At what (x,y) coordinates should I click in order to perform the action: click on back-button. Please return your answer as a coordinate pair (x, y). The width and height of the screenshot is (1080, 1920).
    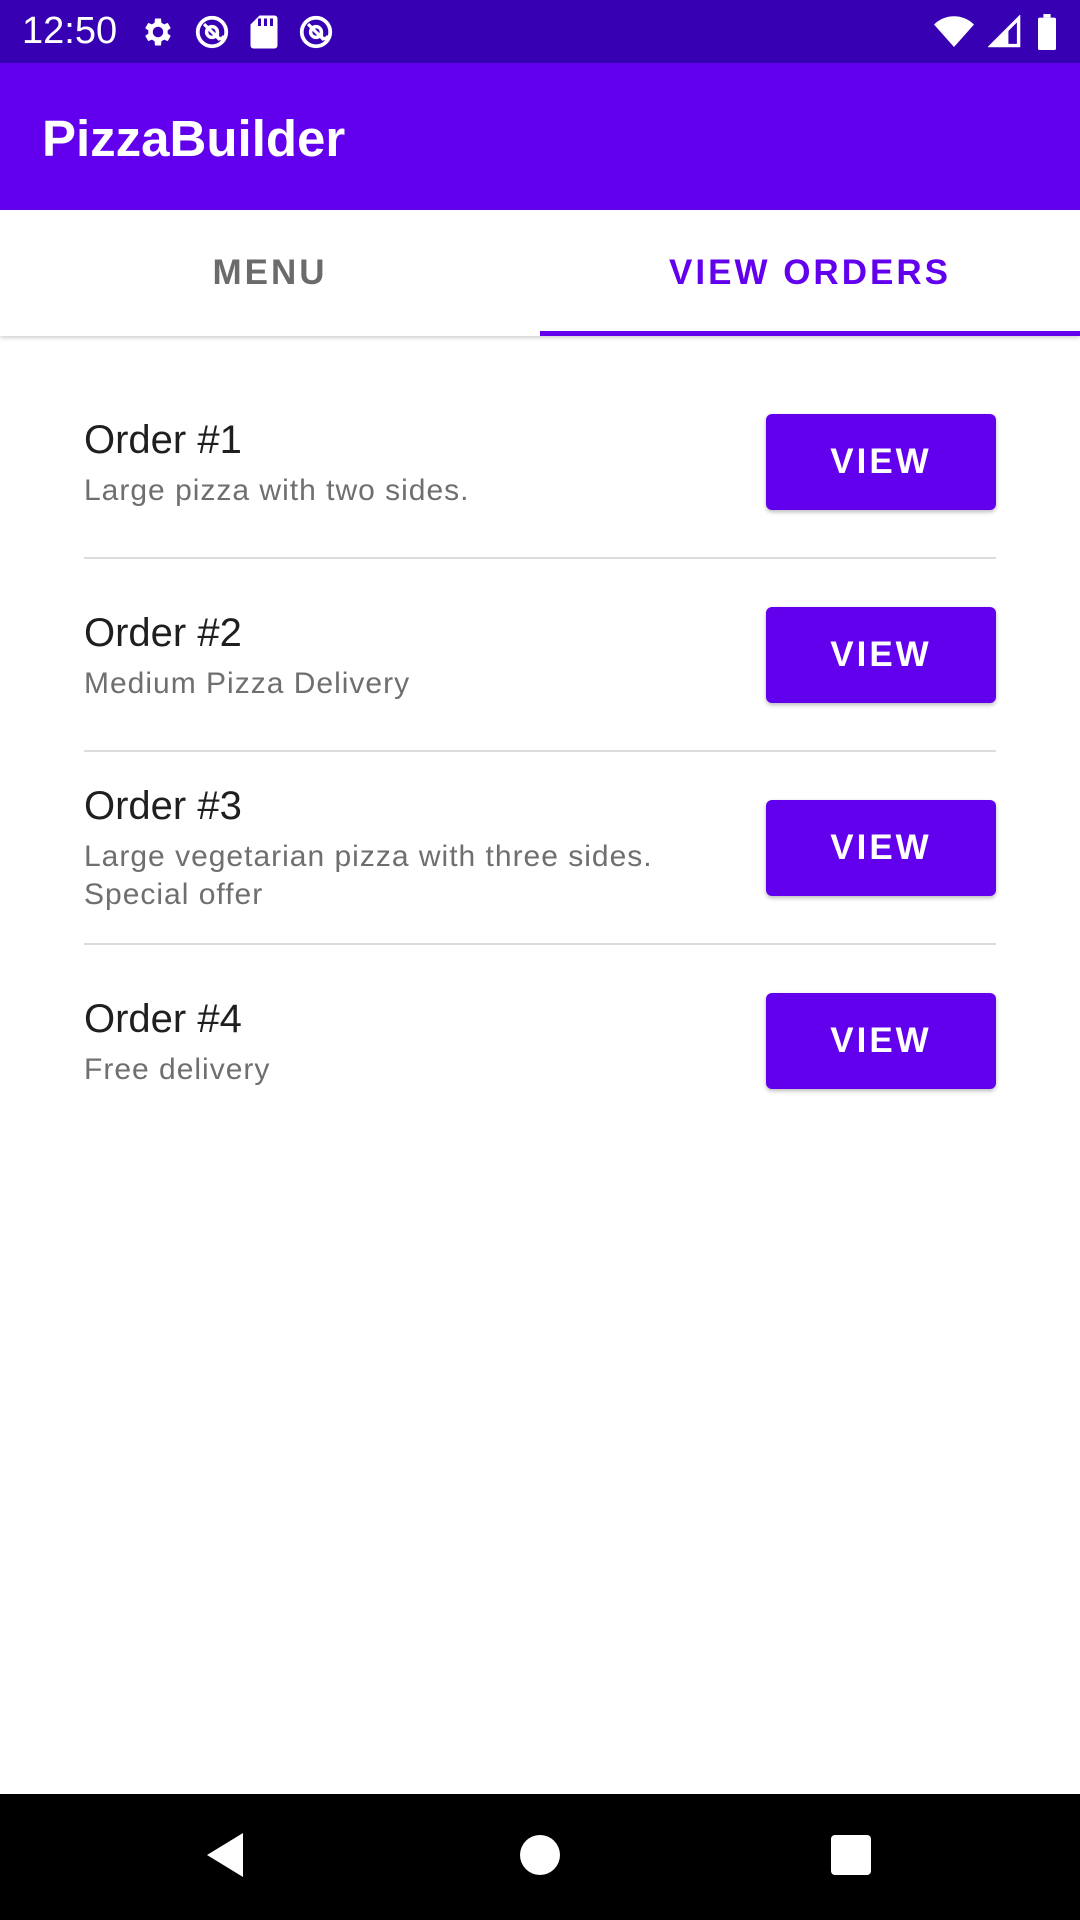
    Looking at the image, I should click on (225, 1857).